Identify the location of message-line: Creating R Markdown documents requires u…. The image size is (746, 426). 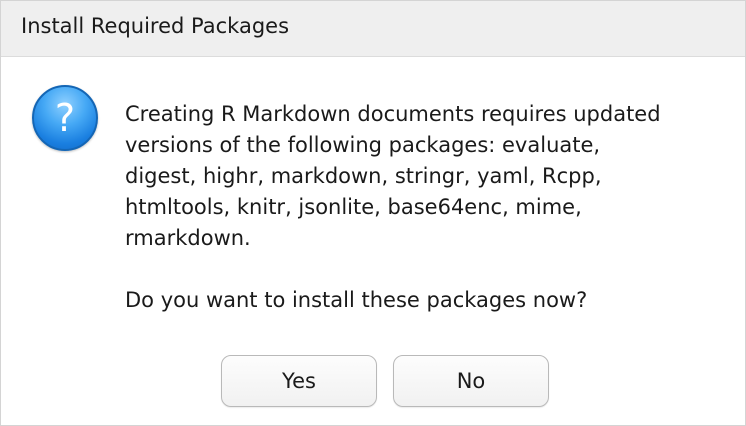
(393, 114).